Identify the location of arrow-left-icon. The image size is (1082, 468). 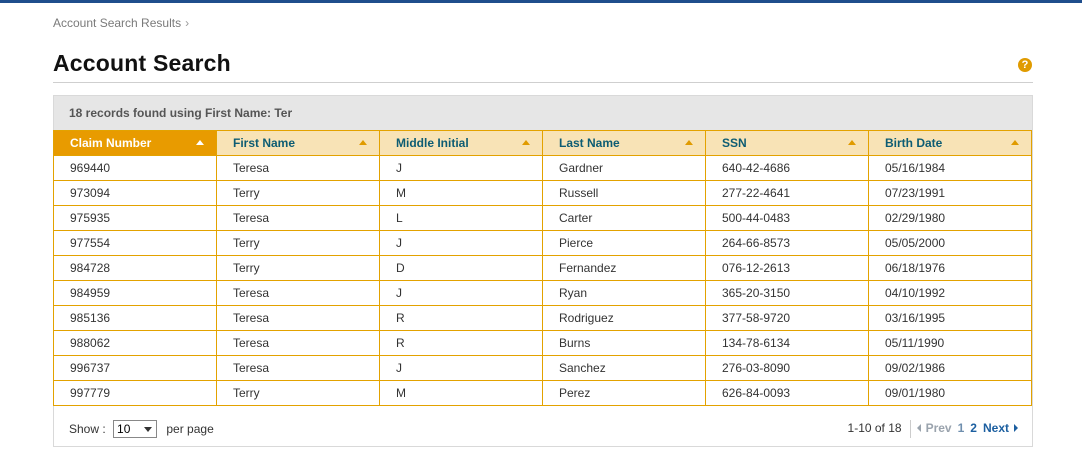
(918, 428).